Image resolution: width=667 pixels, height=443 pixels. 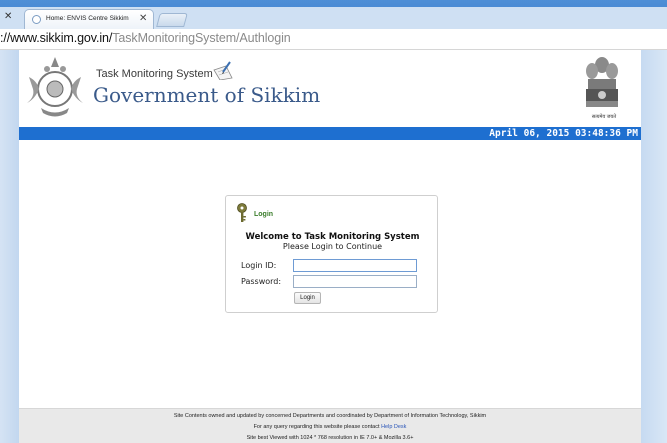 What do you see at coordinates (307, 298) in the screenshot?
I see `login-button: Login` at bounding box center [307, 298].